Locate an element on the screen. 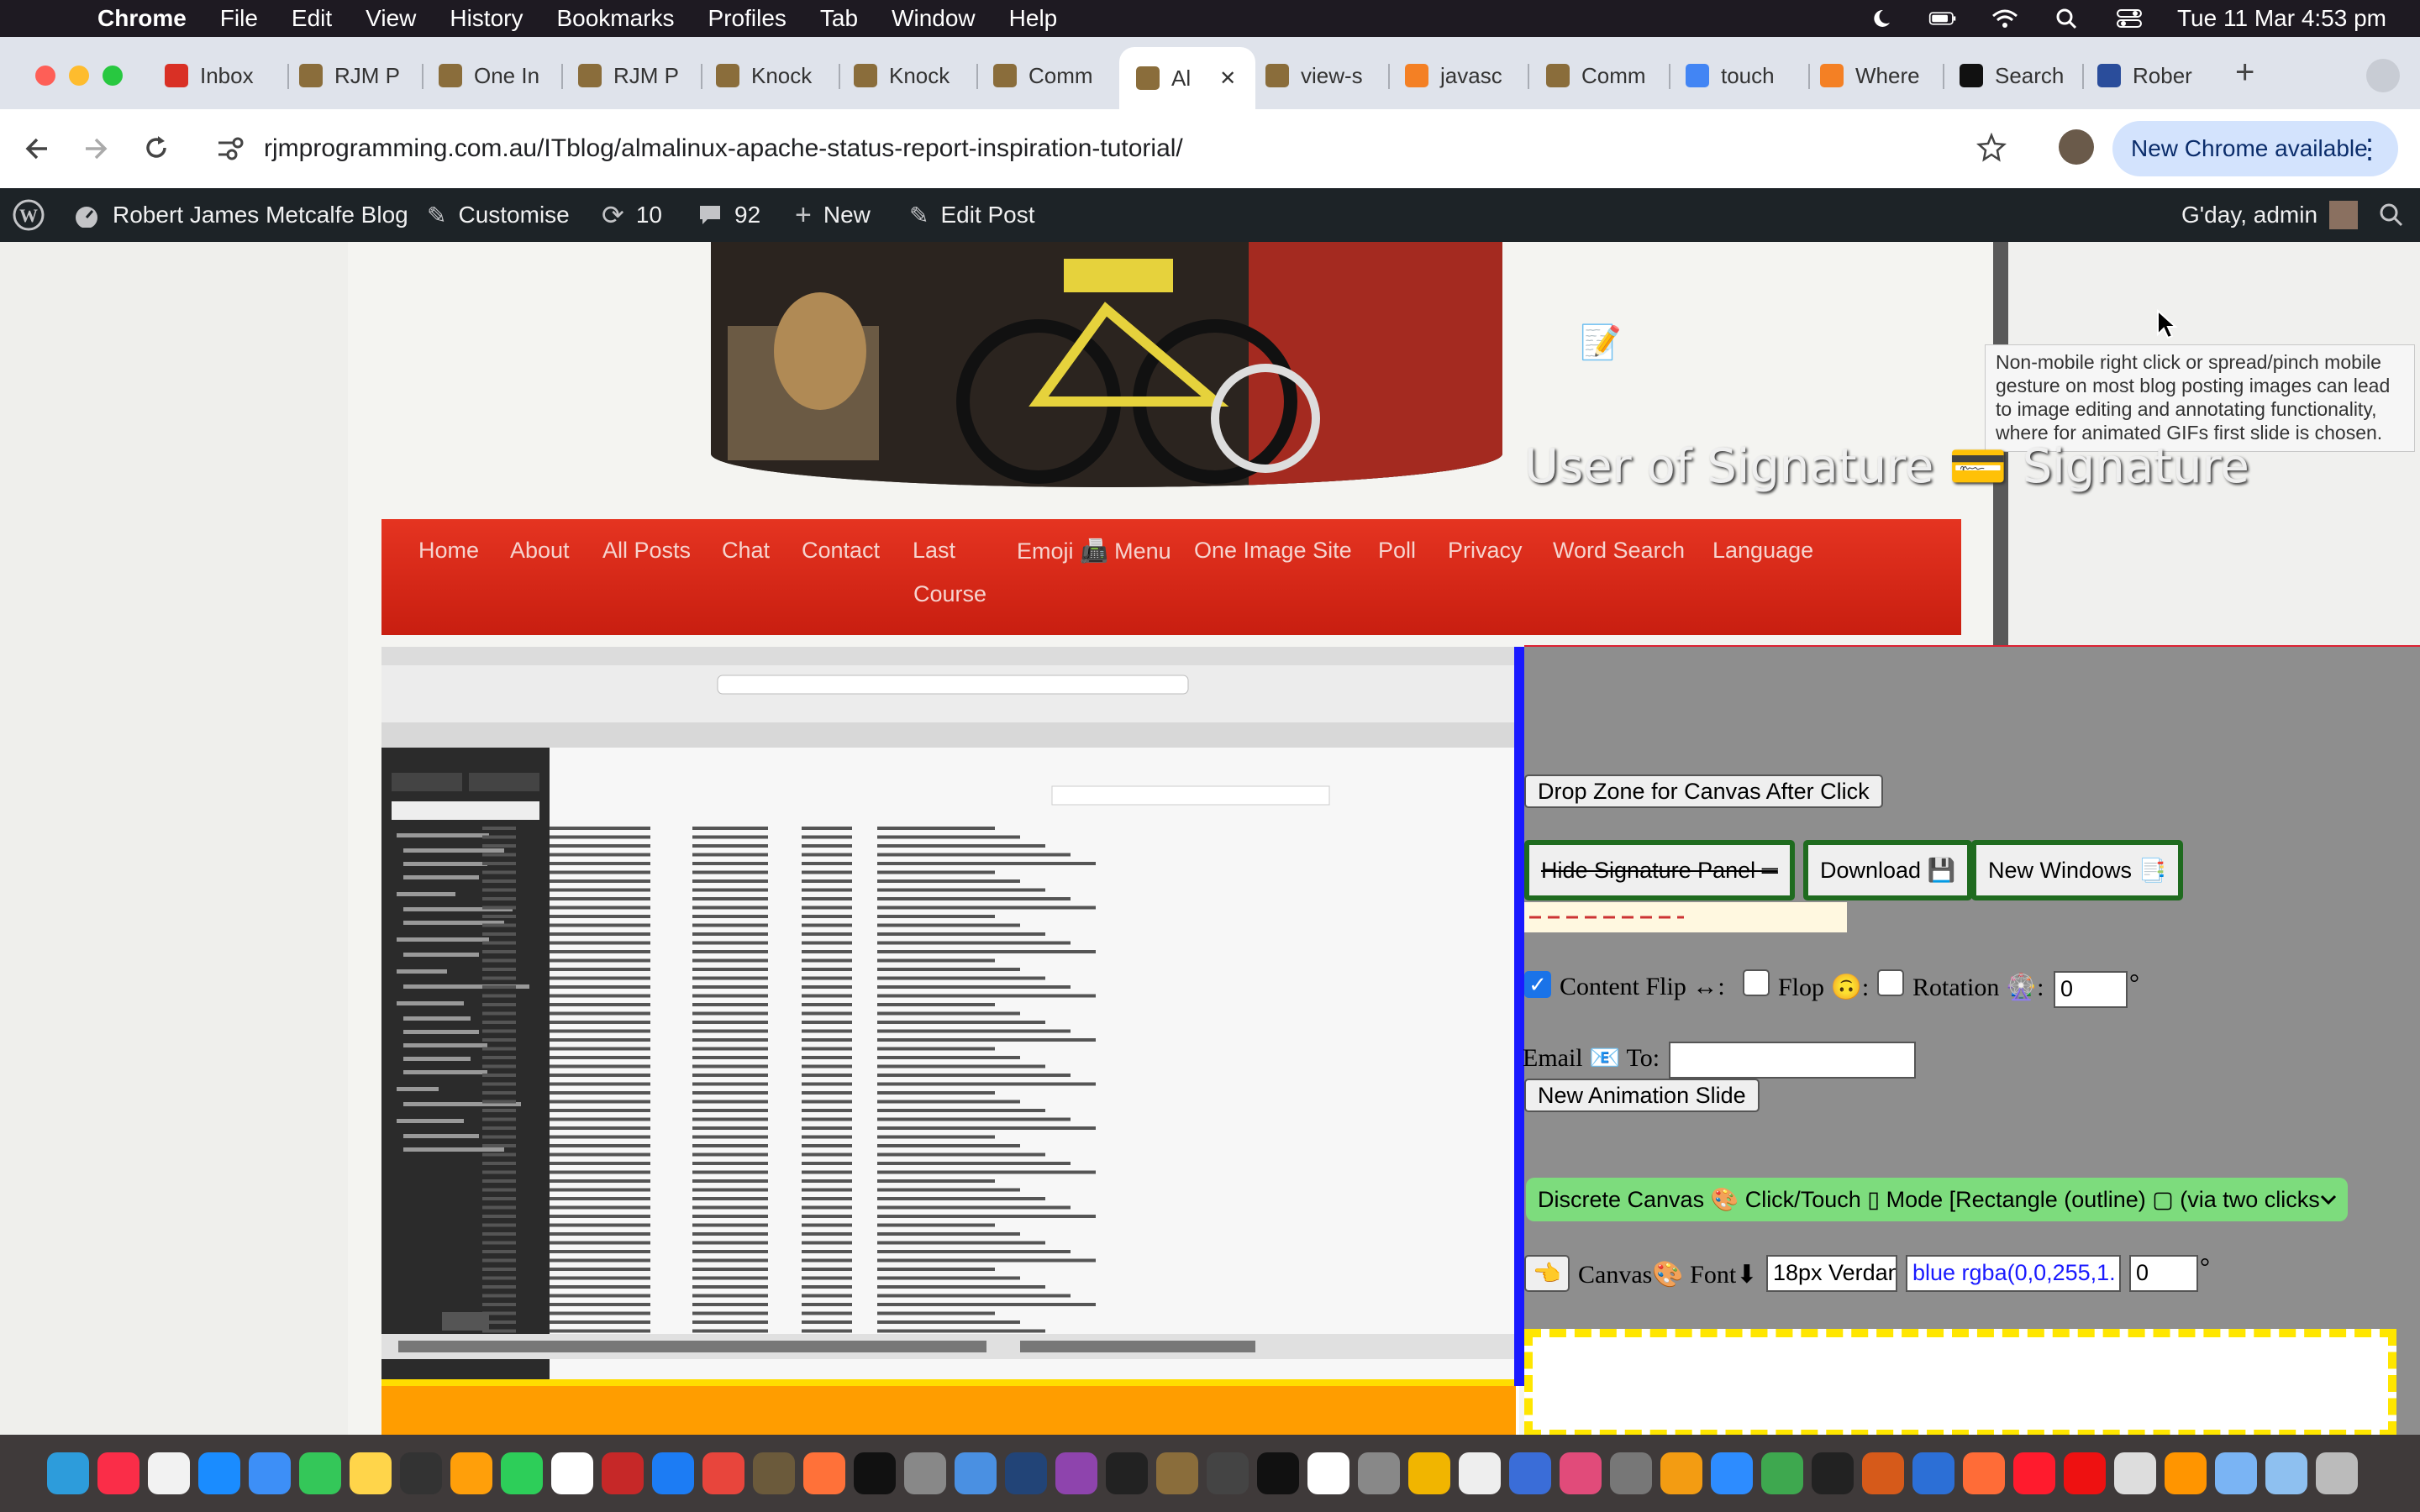  nav-emoji-menu: Emoji 📠 Menu is located at coordinates (1094, 551).